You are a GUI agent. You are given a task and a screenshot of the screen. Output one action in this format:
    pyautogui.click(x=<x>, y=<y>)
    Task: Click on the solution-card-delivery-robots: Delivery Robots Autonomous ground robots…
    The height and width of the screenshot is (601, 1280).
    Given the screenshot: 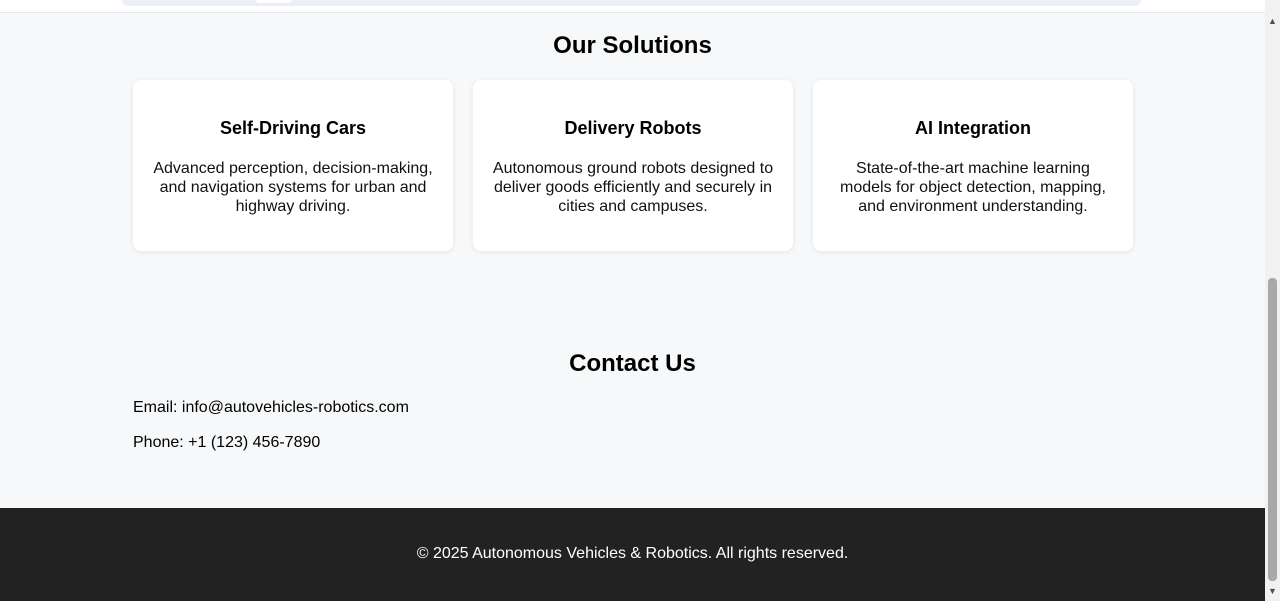 What is the action you would take?
    pyautogui.click(x=633, y=165)
    